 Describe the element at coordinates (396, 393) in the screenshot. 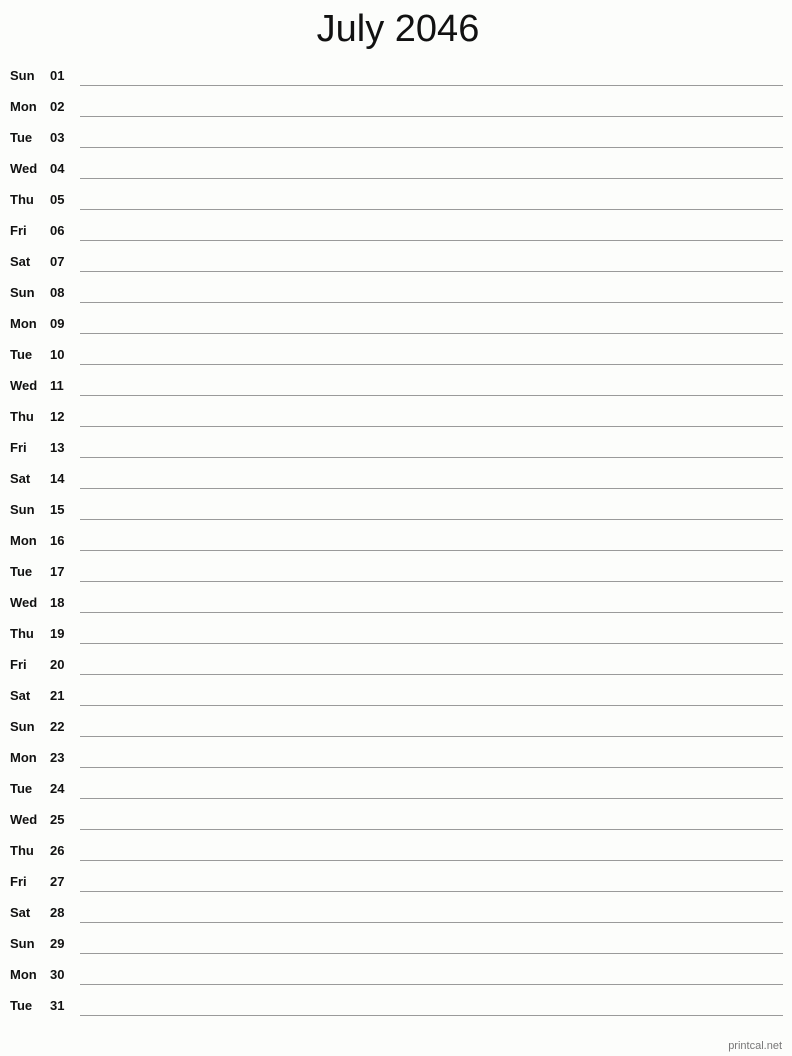

I see `day-row: Wed 11` at that location.